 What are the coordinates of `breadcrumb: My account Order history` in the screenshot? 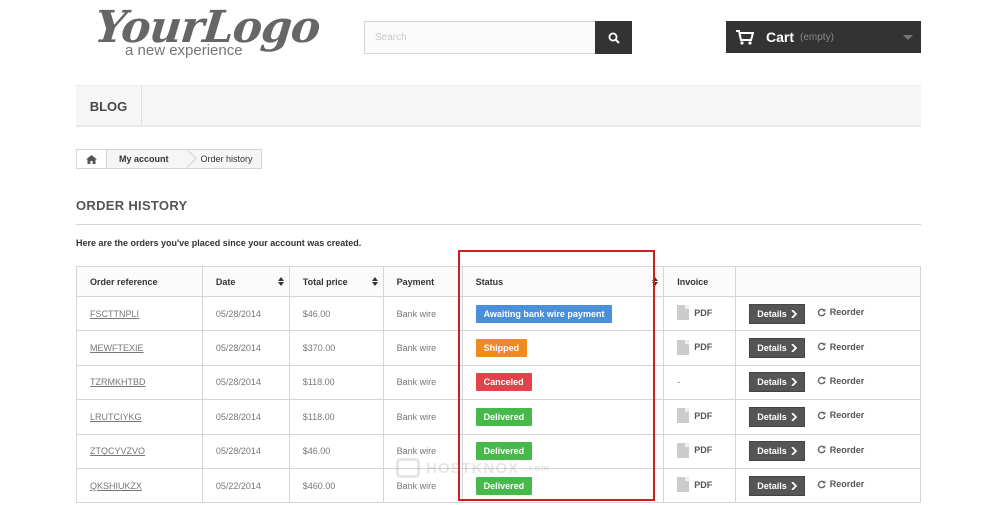 It's located at (169, 159).